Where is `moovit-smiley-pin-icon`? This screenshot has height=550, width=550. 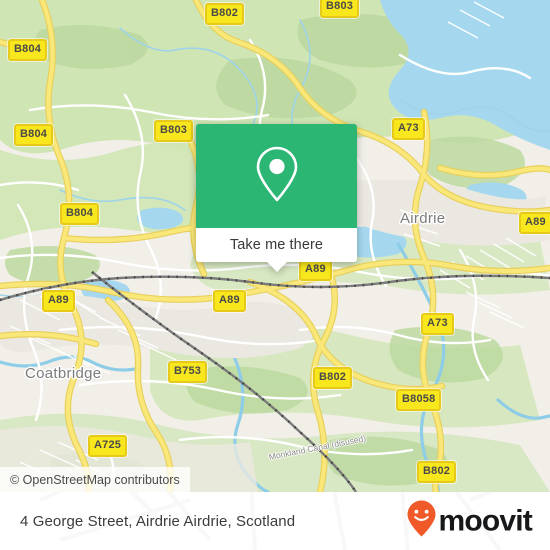 moovit-smiley-pin-icon is located at coordinates (421, 521).